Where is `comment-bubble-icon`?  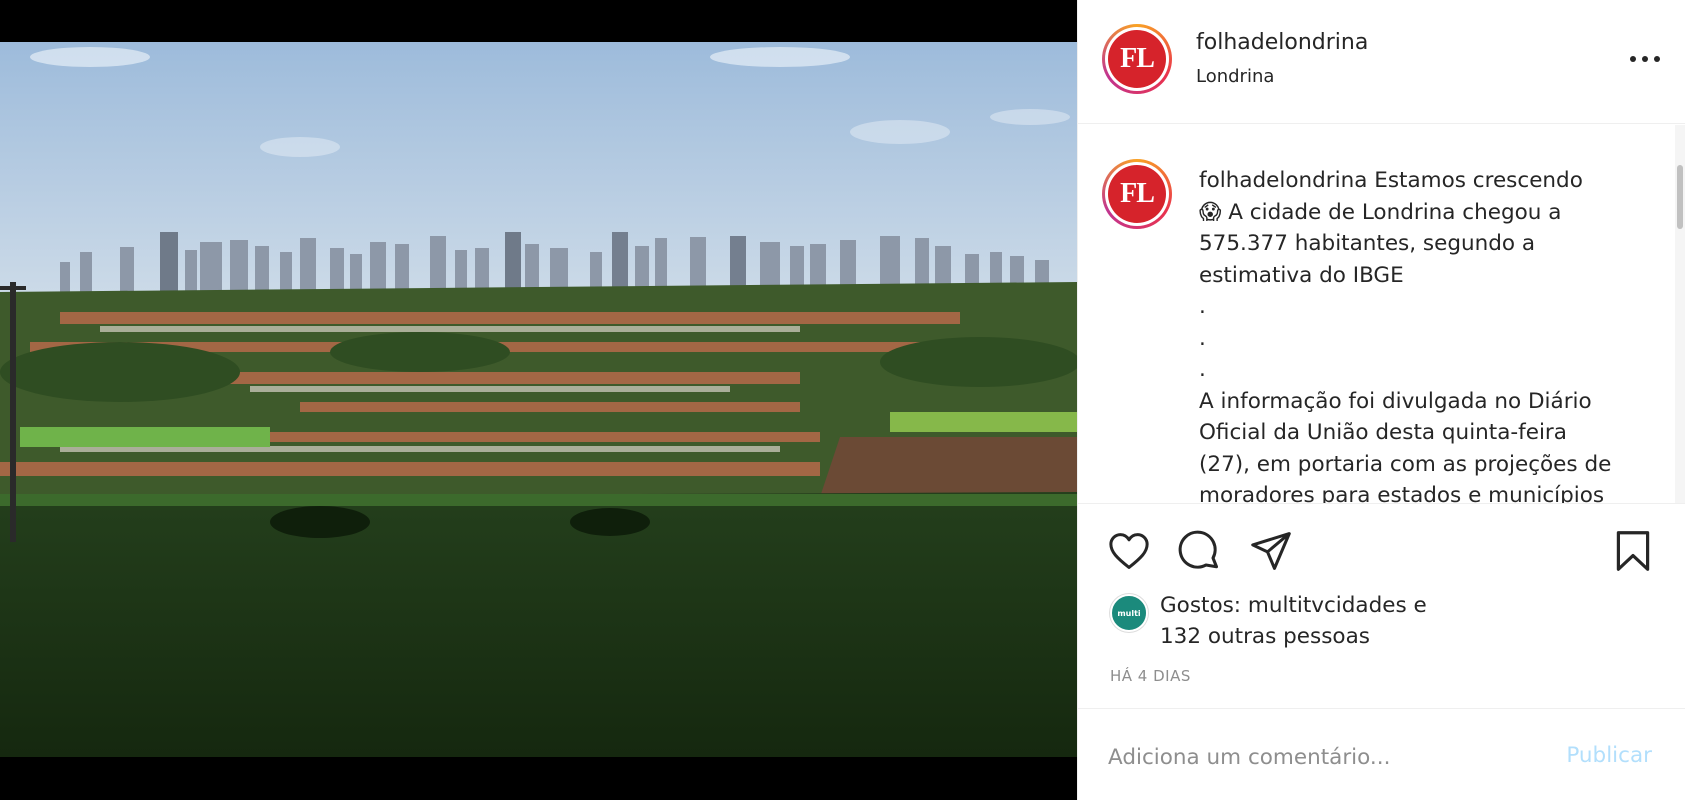
comment-bubble-icon is located at coordinates (1199, 551).